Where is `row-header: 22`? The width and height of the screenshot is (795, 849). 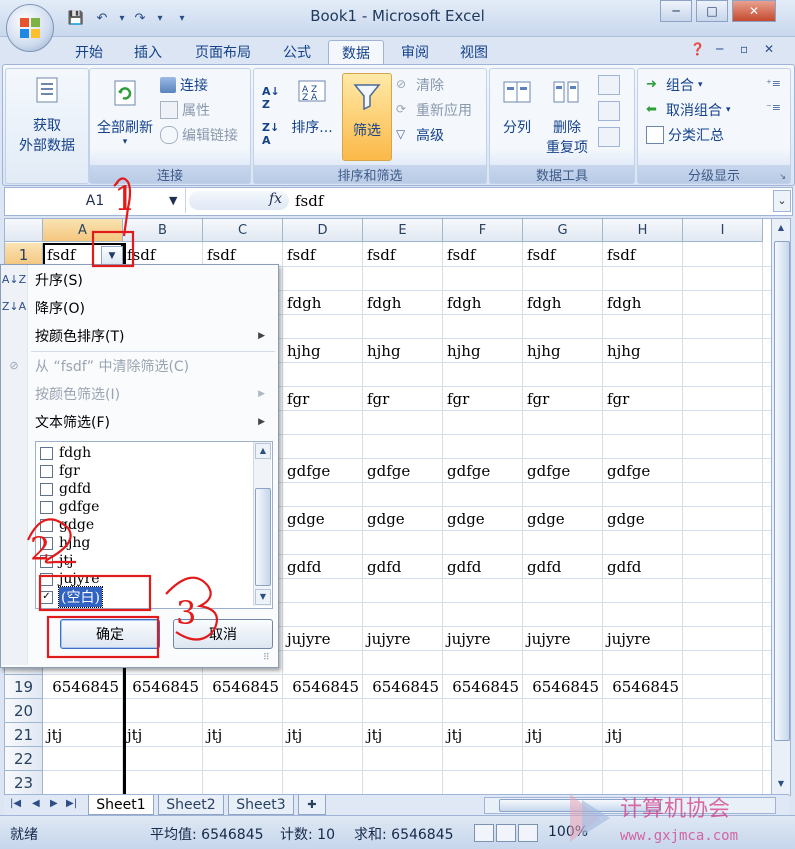 row-header: 22 is located at coordinates (24, 759).